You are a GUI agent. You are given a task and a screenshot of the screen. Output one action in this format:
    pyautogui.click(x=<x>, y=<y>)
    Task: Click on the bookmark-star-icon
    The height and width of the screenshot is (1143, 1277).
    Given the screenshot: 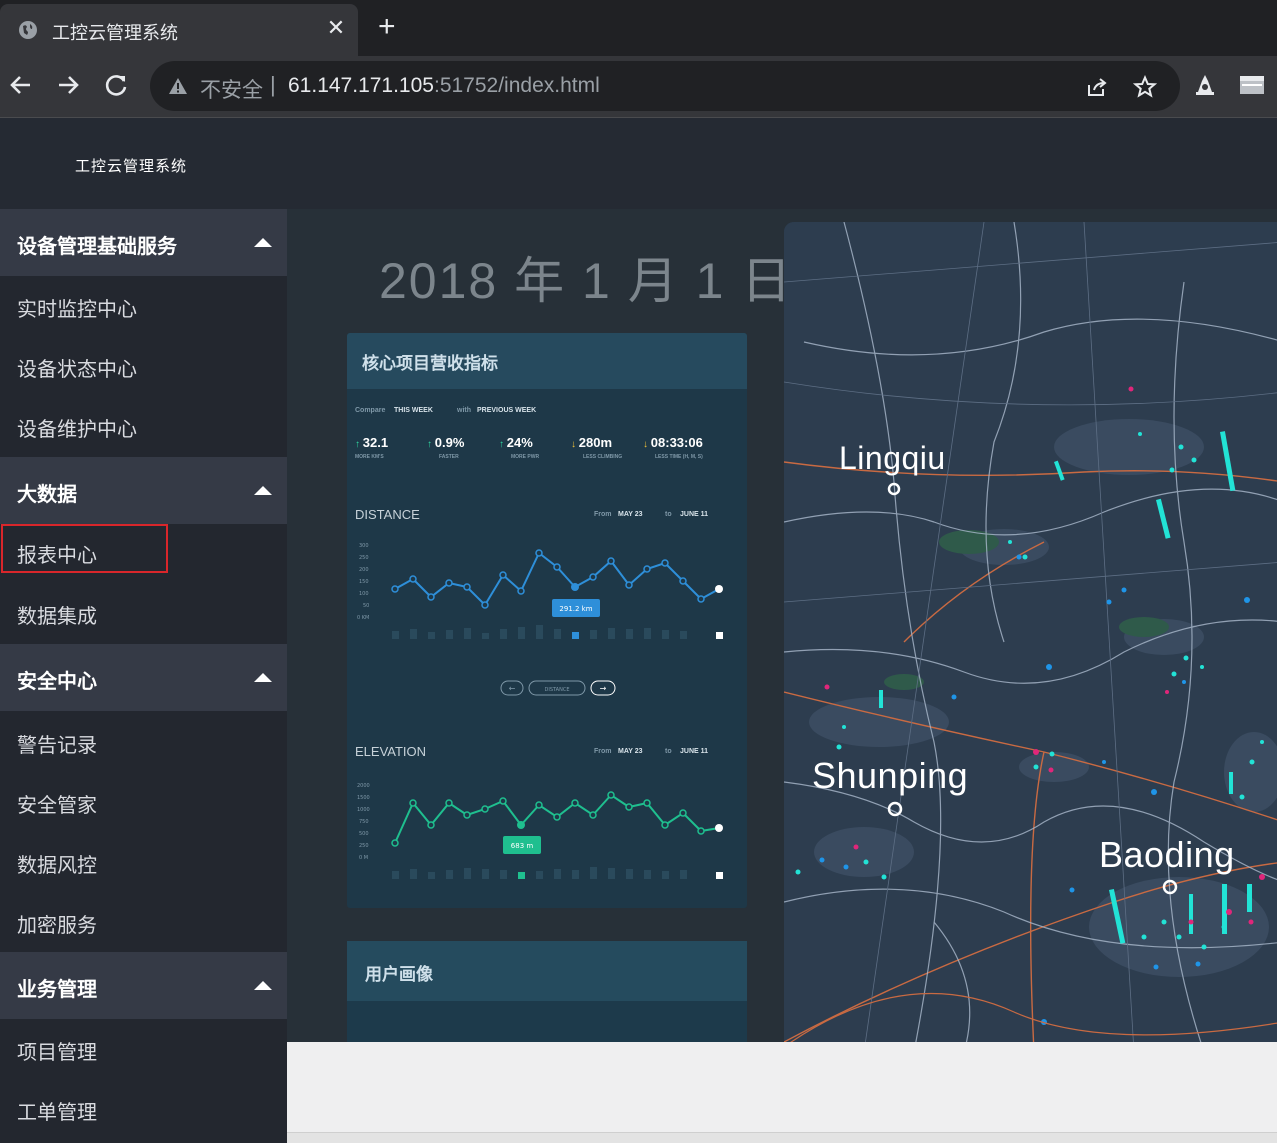 What is the action you would take?
    pyautogui.click(x=1145, y=87)
    